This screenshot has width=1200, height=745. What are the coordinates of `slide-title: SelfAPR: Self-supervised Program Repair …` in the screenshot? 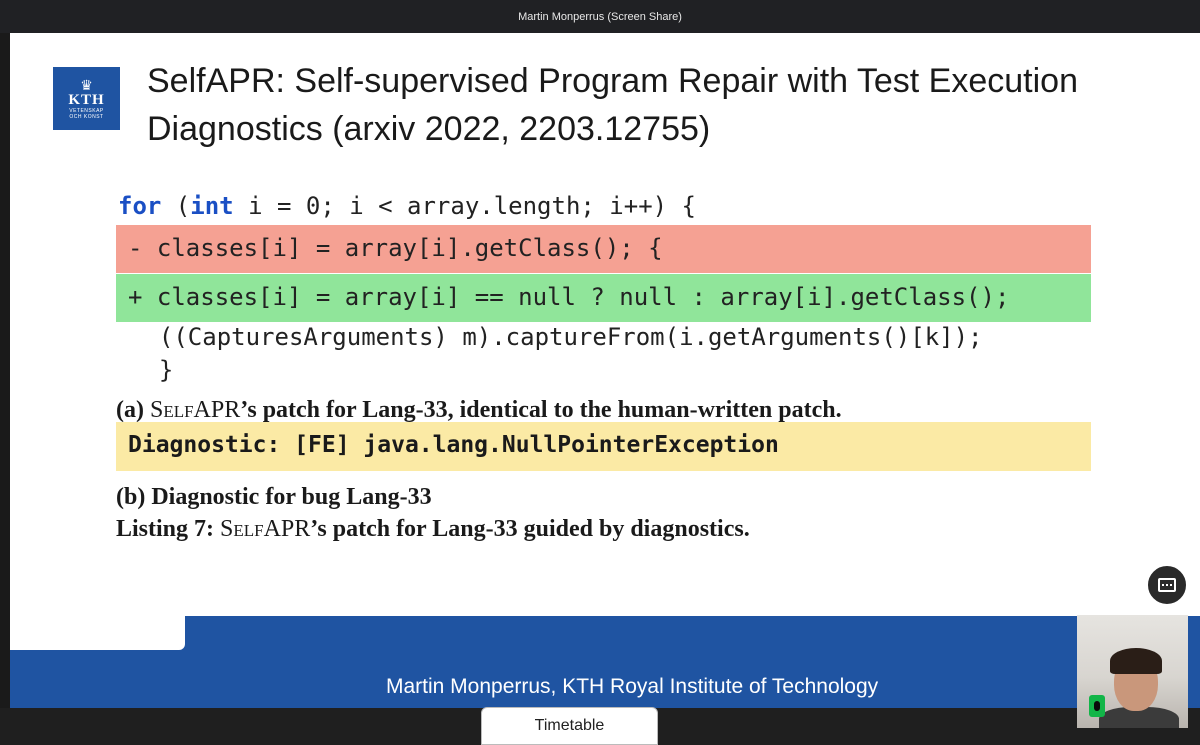 It's located at (612, 105).